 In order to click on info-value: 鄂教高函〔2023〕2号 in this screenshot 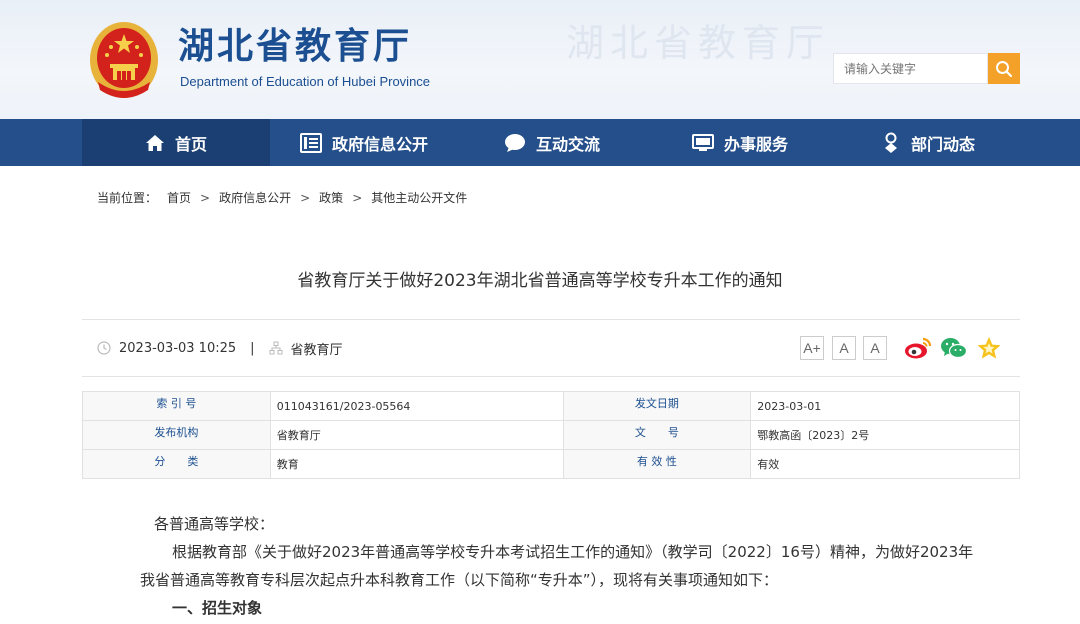, I will do `click(885, 435)`.